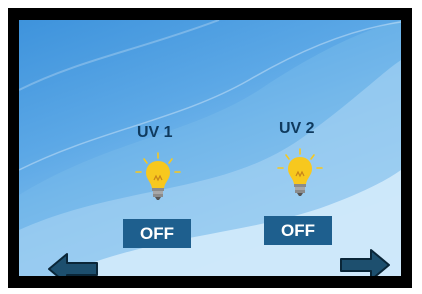  Describe the element at coordinates (300, 172) in the screenshot. I see `uv2-lightbulb-icon` at that location.